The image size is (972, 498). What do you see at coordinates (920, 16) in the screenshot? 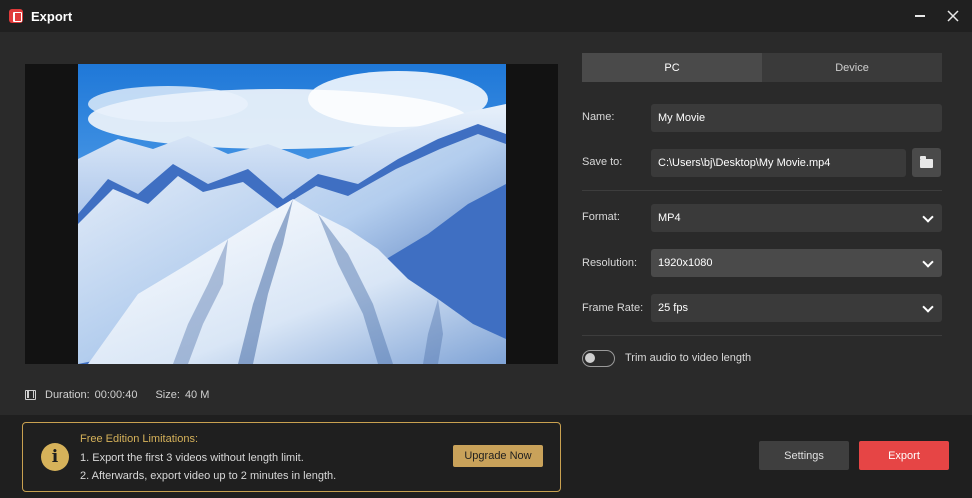
I see `minimize-icon` at bounding box center [920, 16].